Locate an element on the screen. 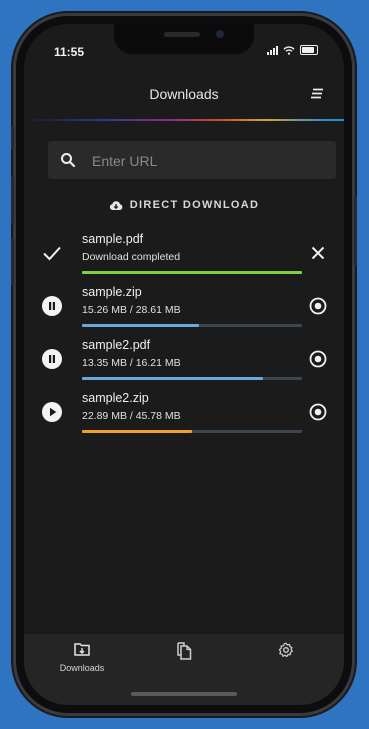 This screenshot has height=729, width=369. play-icon is located at coordinates (53, 412).